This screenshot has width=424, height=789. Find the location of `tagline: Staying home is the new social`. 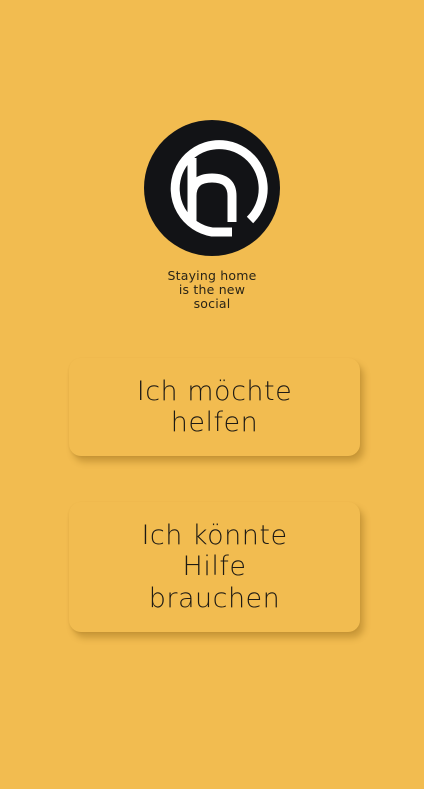

tagline: Staying home is the new social is located at coordinates (212, 290).